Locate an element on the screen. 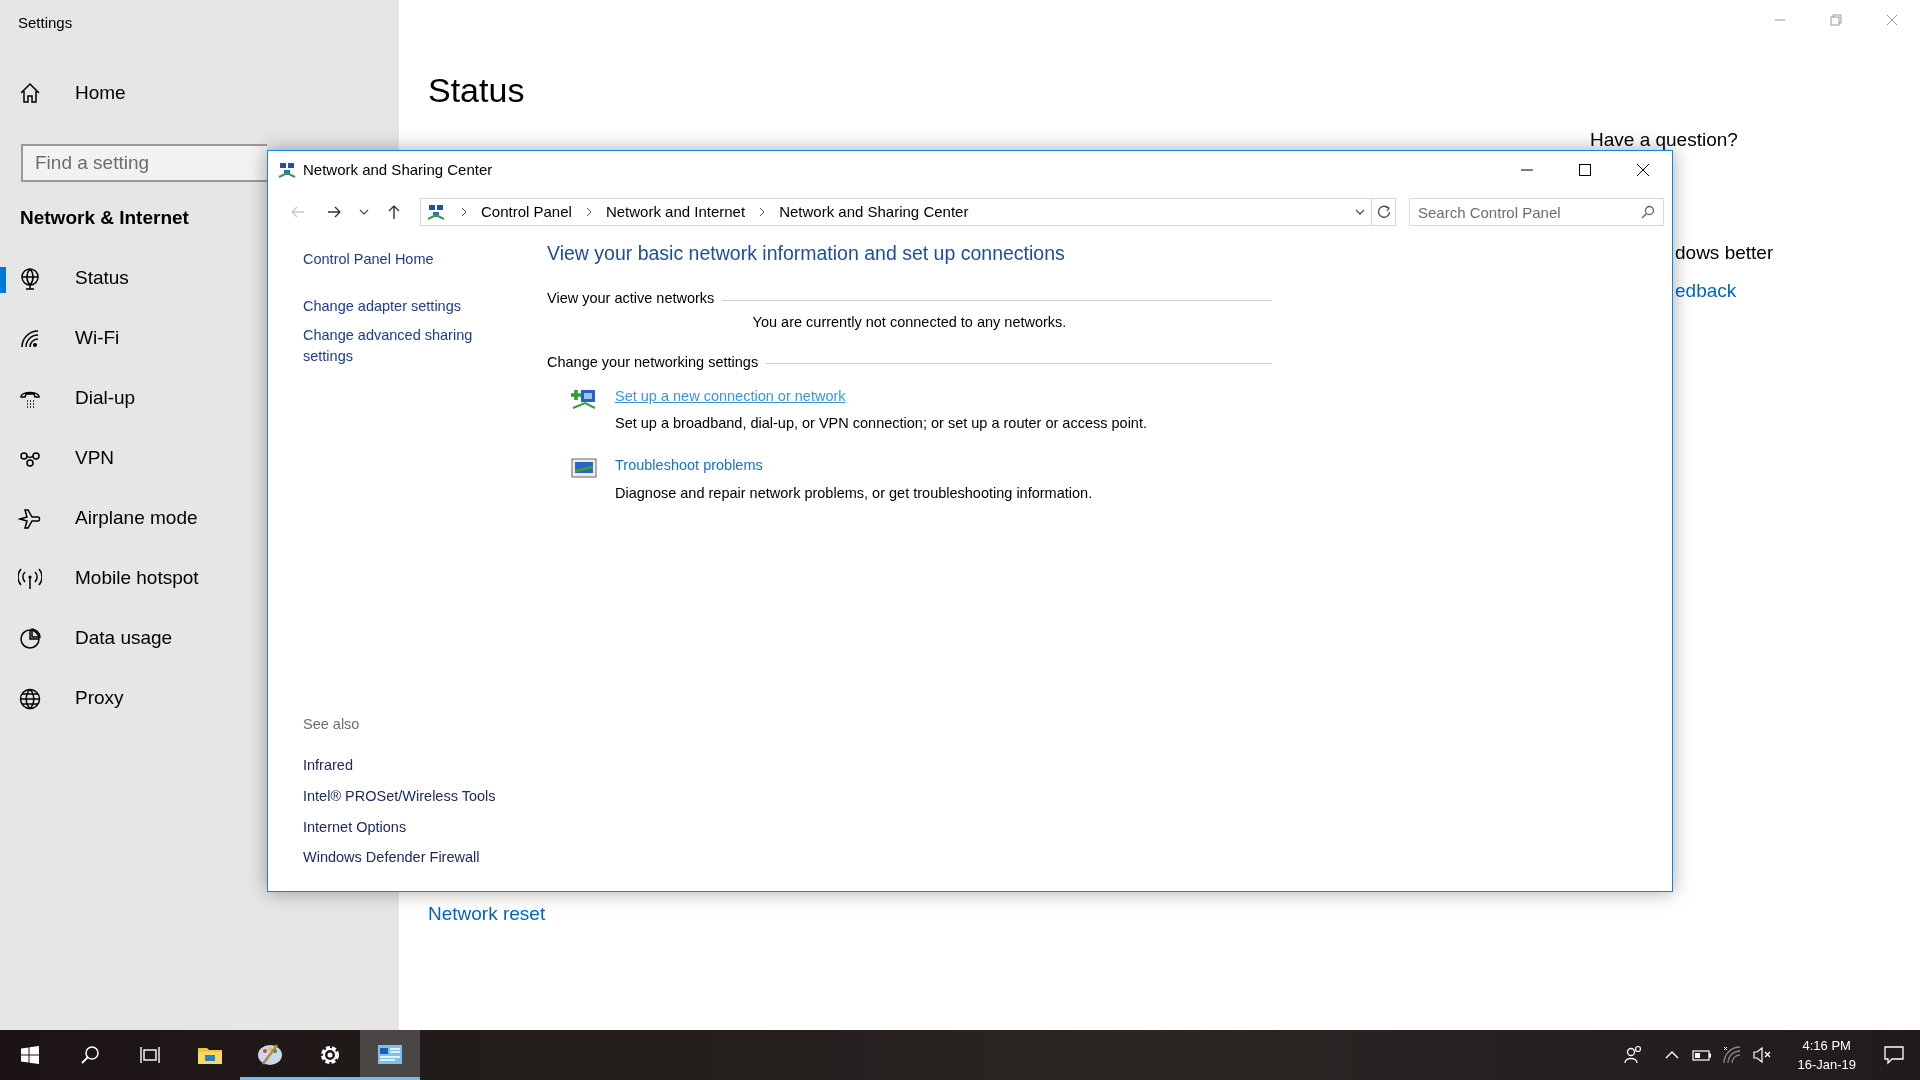 The image size is (1920, 1080). new-connection-icon is located at coordinates (584, 398).